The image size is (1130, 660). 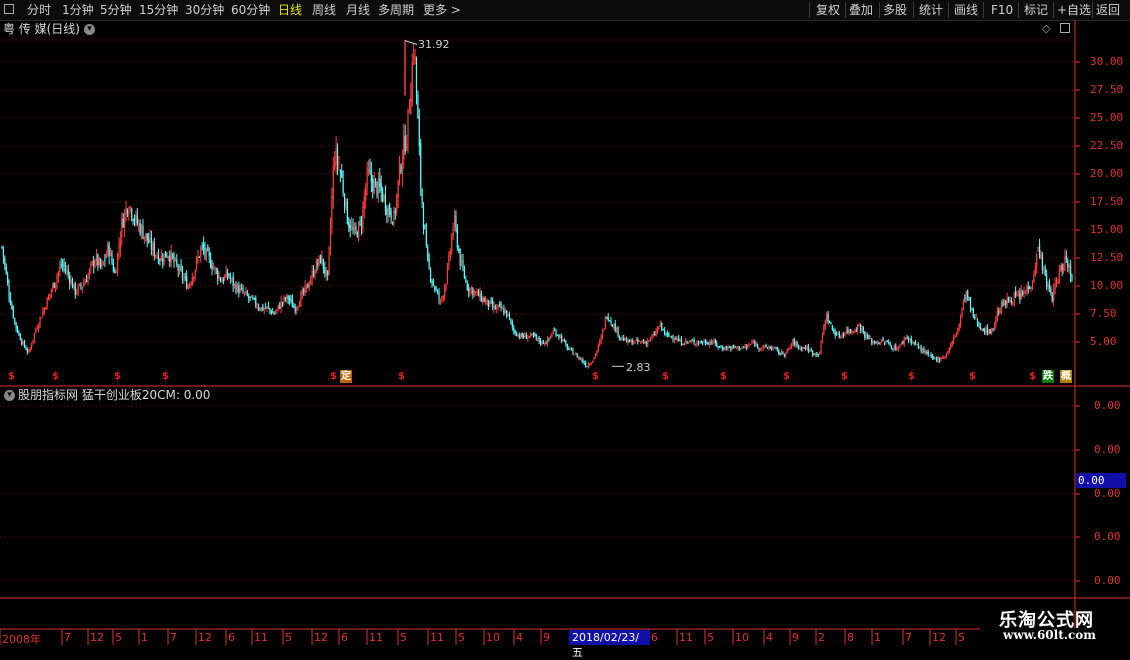 What do you see at coordinates (1048, 376) in the screenshot?
I see `event-flag-die: 跌` at bounding box center [1048, 376].